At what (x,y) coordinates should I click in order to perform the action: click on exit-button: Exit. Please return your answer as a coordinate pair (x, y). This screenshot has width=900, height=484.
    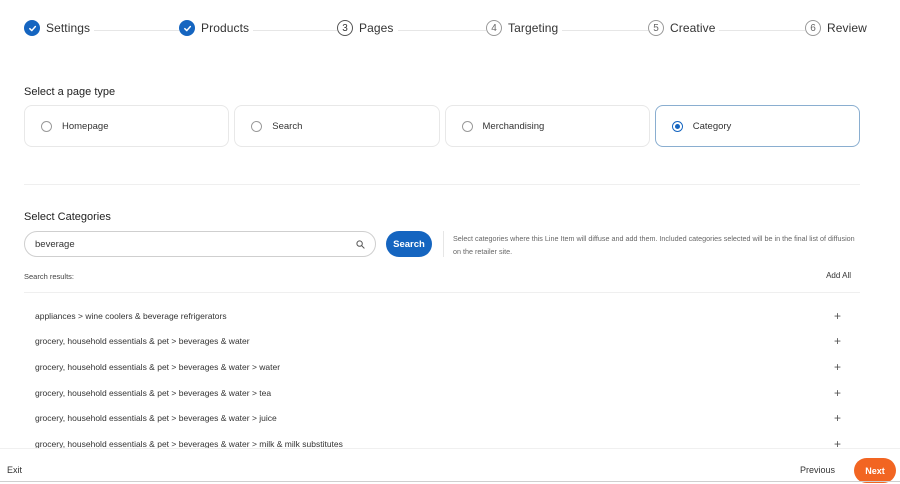
    Looking at the image, I should click on (14, 470).